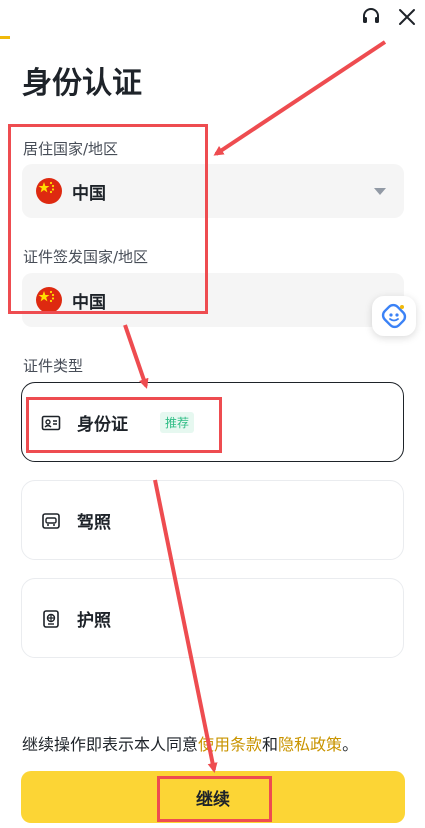  I want to click on chevron-down-icon, so click(380, 191).